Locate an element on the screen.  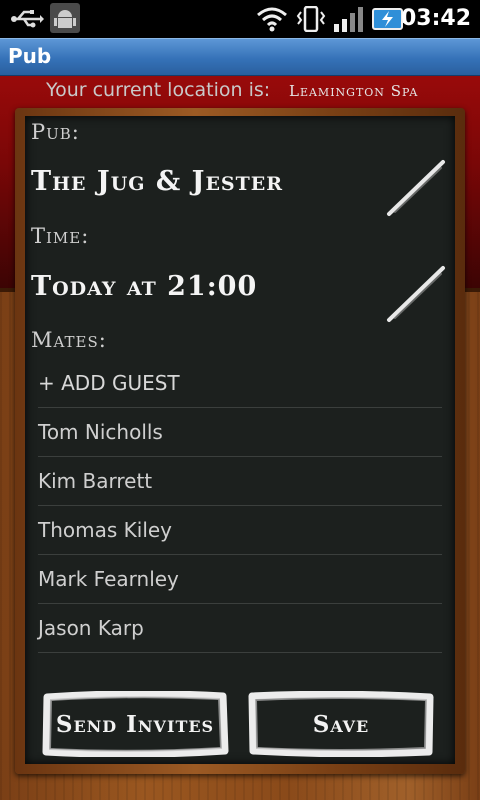
send-invites-label: Send Invites is located at coordinates (135, 724).